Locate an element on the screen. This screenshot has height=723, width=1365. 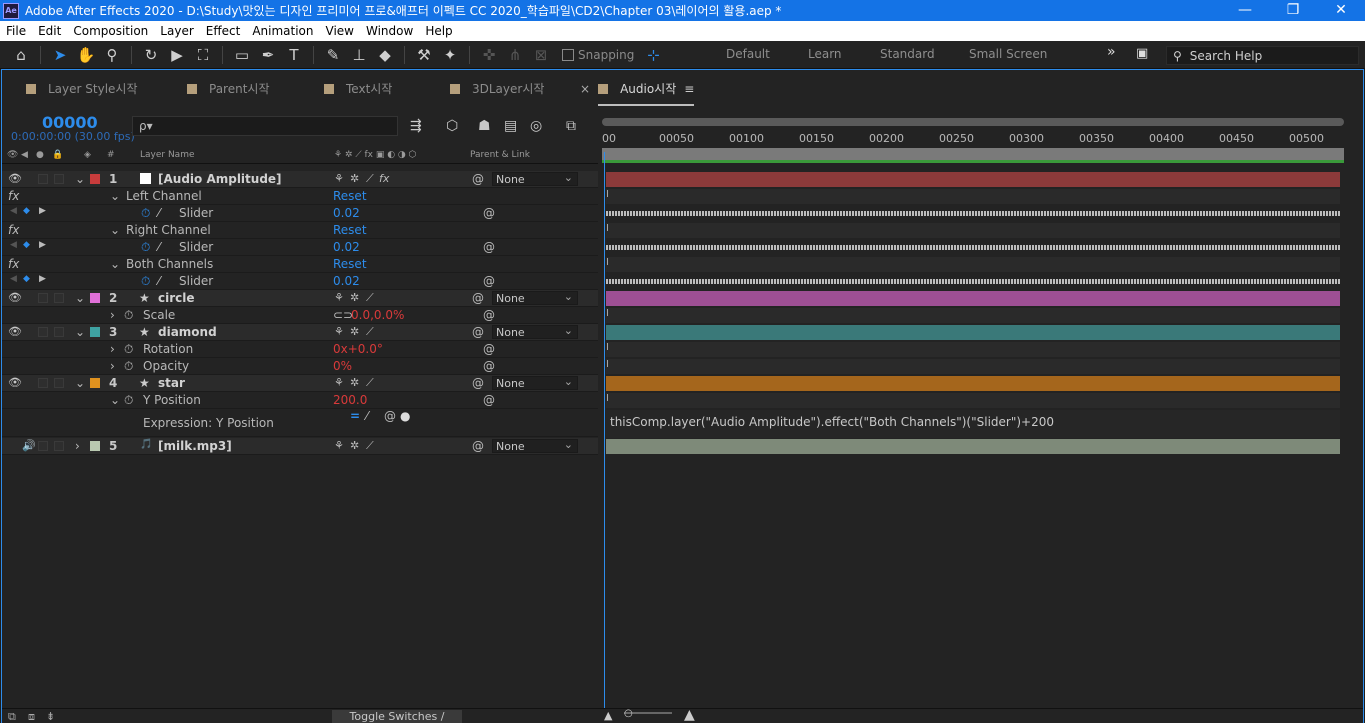
menu-effect: Effect is located at coordinates (223, 31).